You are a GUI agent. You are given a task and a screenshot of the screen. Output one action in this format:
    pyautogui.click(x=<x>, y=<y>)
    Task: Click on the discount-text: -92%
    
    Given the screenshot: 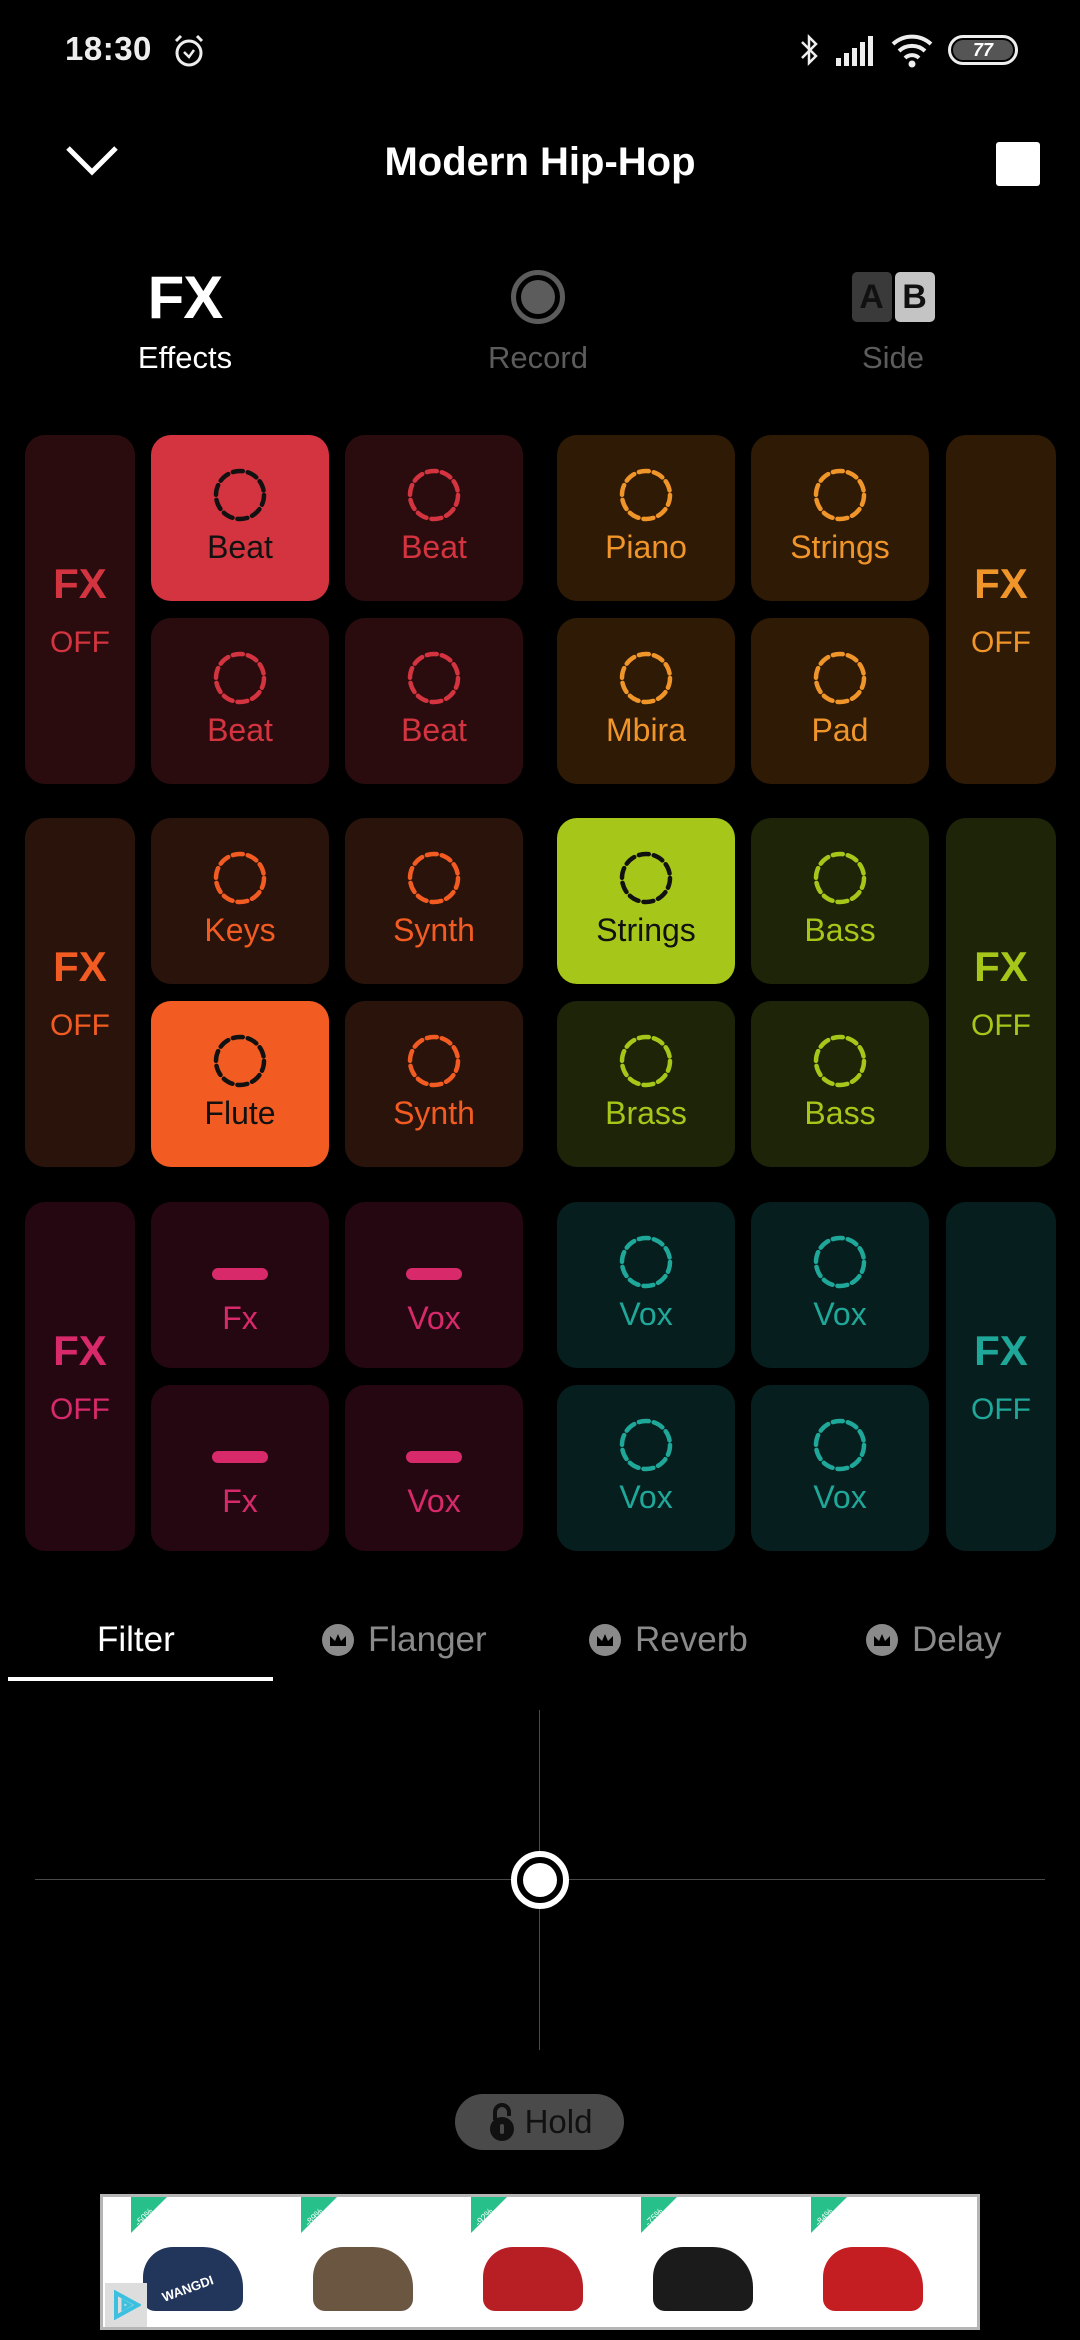 What is the action you would take?
    pyautogui.click(x=484, y=2217)
    